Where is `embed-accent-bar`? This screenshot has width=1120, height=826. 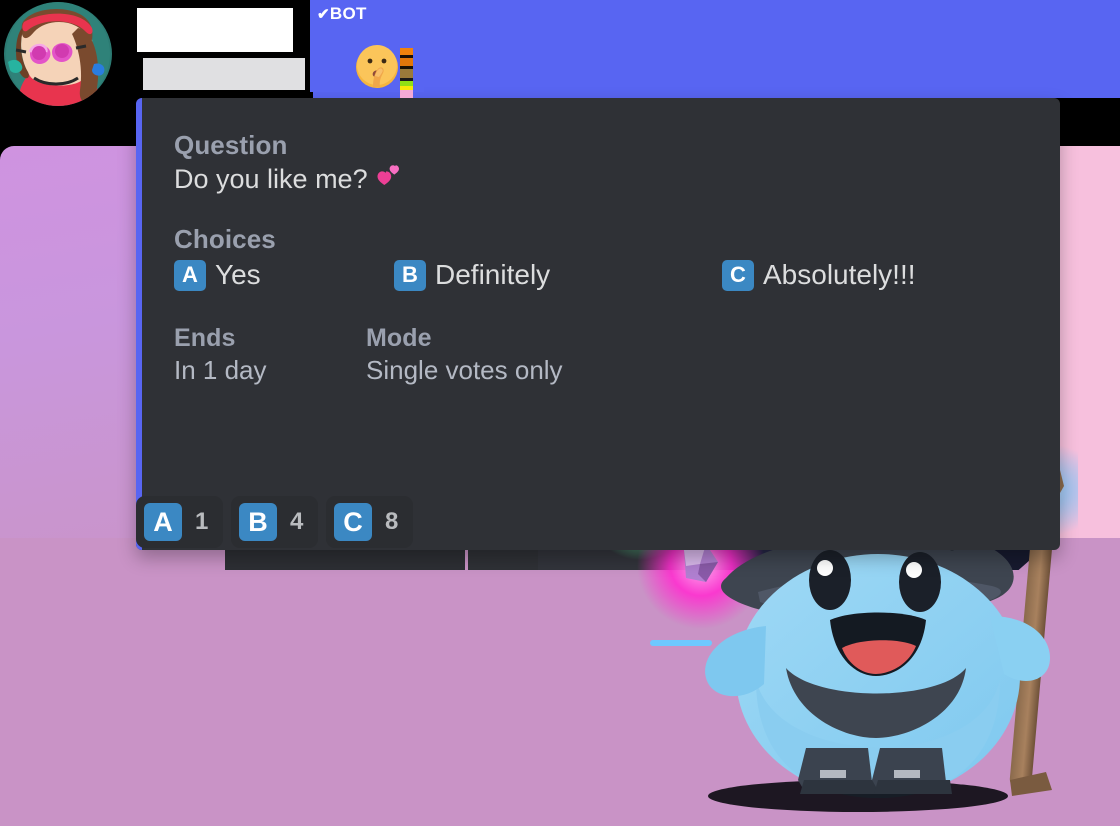
embed-accent-bar is located at coordinates (139, 324).